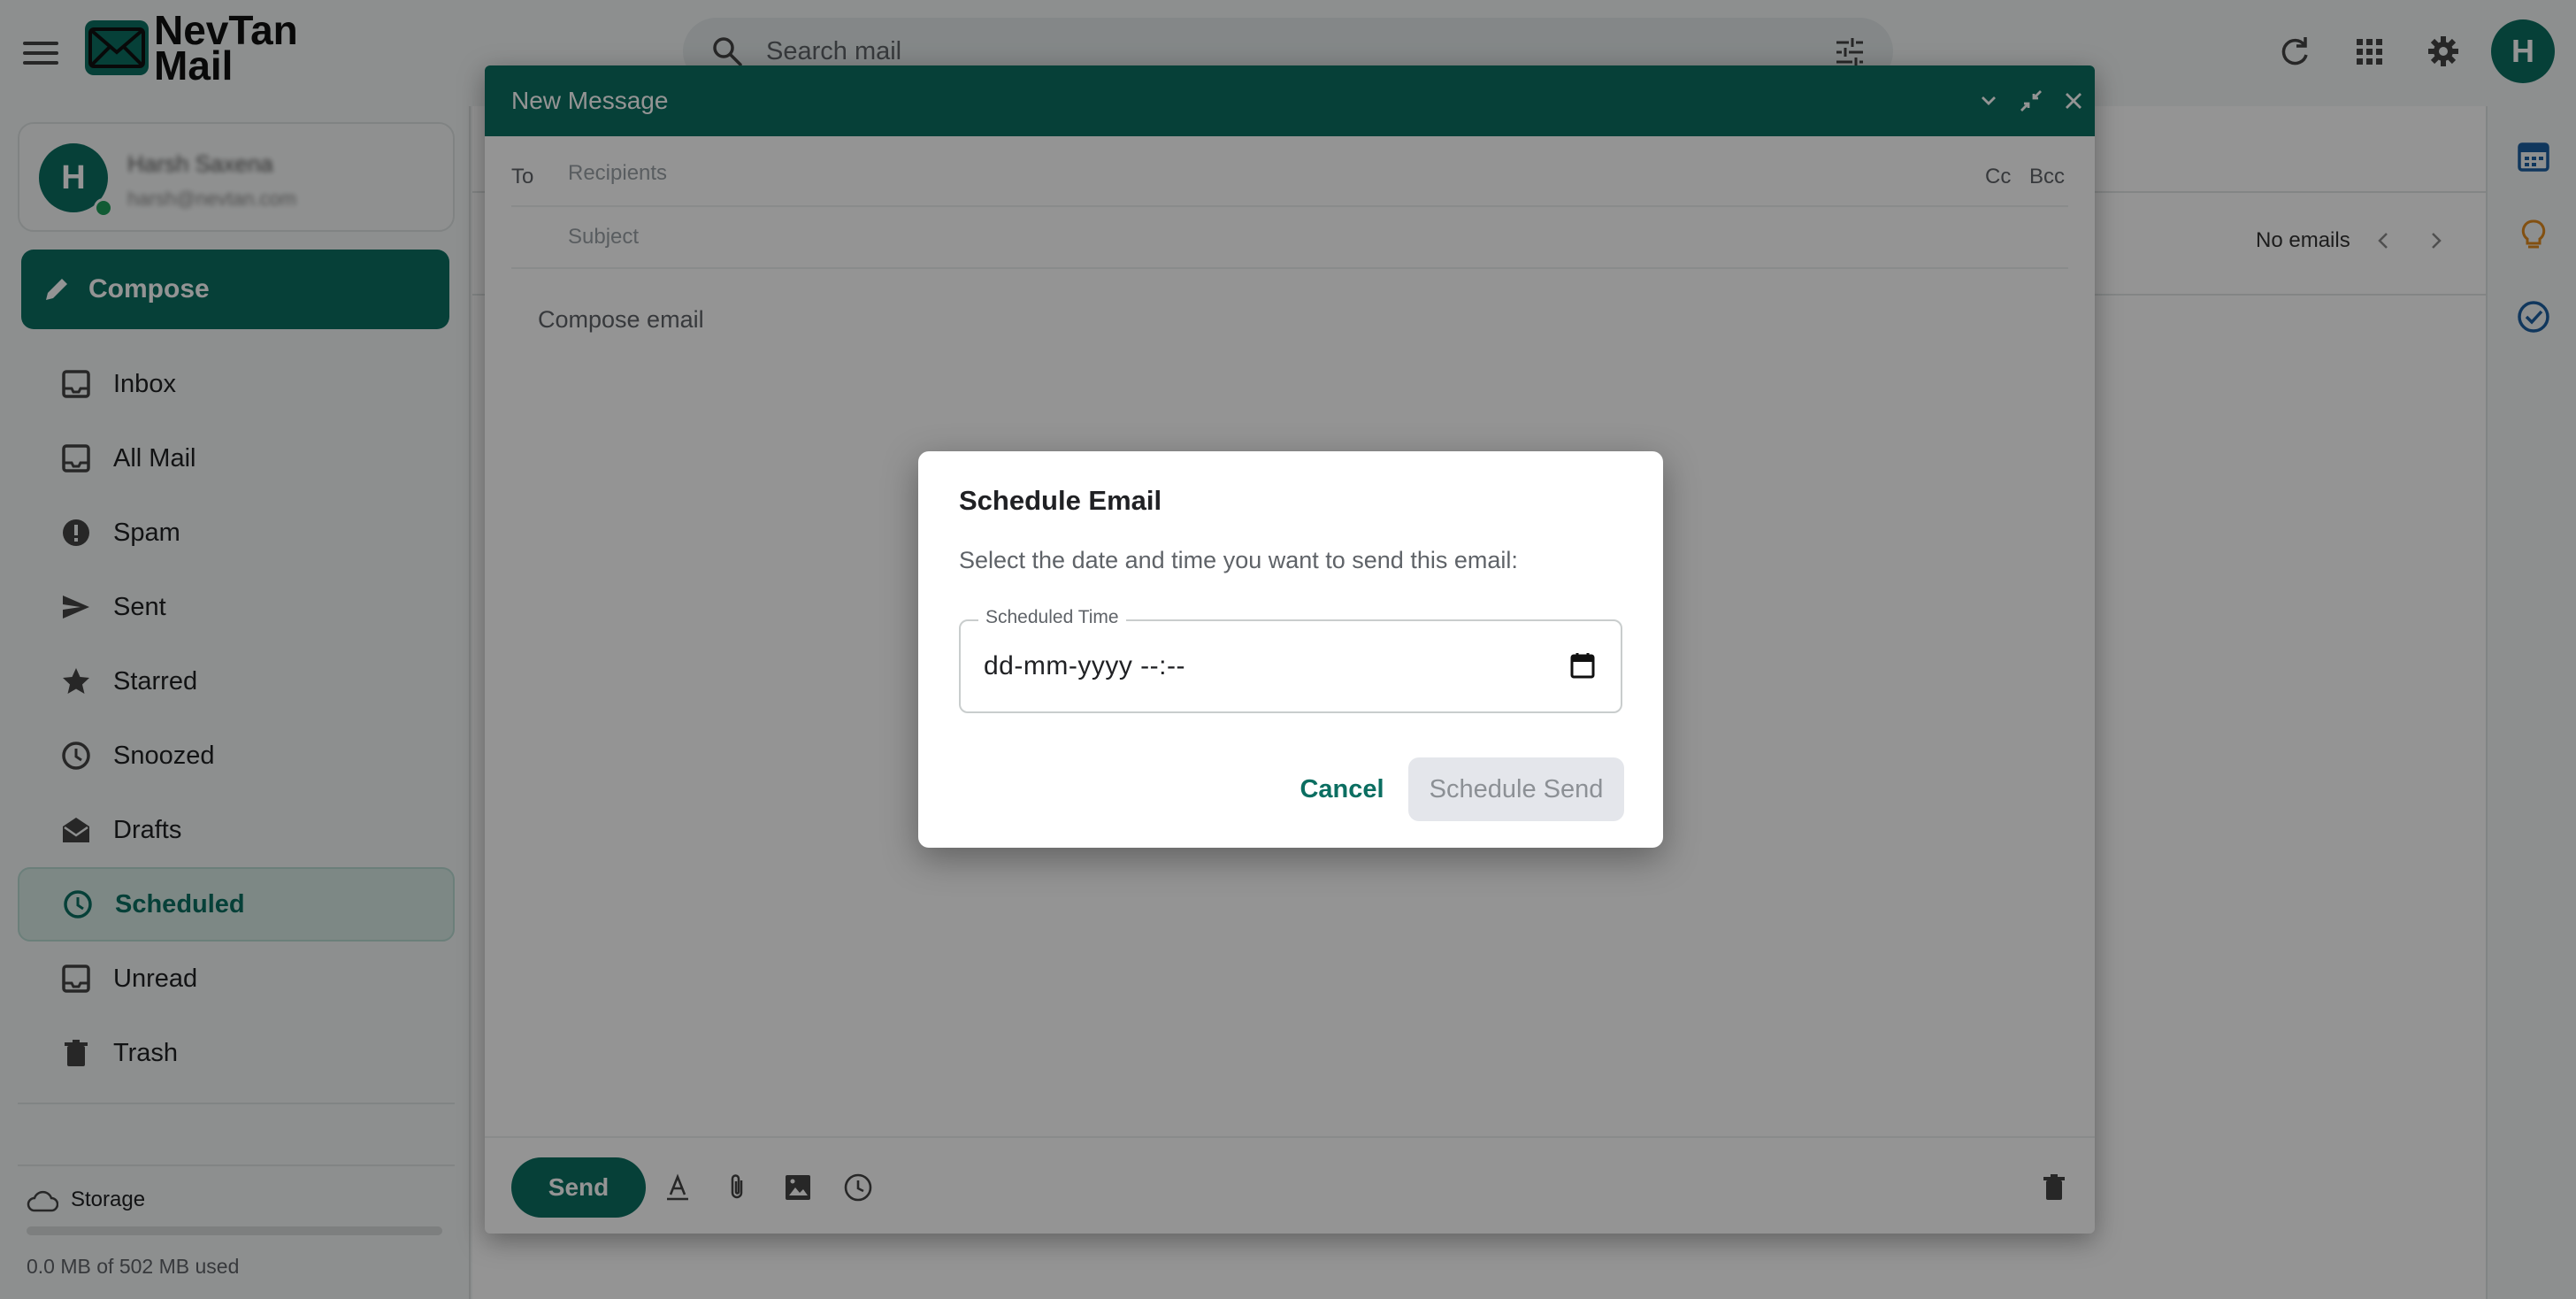 The height and width of the screenshot is (1299, 2576). What do you see at coordinates (1084, 666) in the screenshot?
I see `scheduled-time-input: dd-mm-yyyy --:--` at bounding box center [1084, 666].